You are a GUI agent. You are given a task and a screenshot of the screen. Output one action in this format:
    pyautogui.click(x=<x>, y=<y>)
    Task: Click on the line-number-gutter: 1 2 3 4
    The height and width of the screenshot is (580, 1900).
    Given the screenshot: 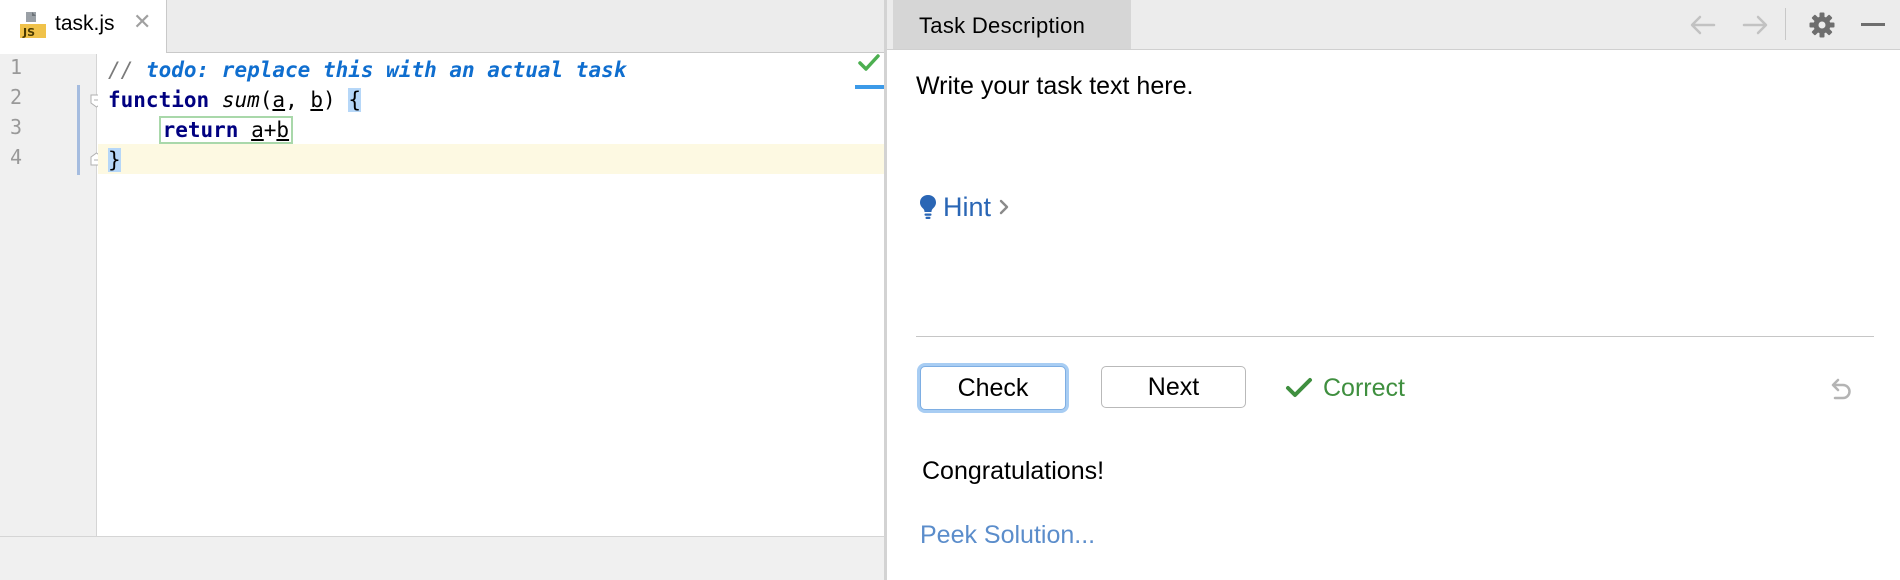 What is the action you would take?
    pyautogui.click(x=51, y=295)
    